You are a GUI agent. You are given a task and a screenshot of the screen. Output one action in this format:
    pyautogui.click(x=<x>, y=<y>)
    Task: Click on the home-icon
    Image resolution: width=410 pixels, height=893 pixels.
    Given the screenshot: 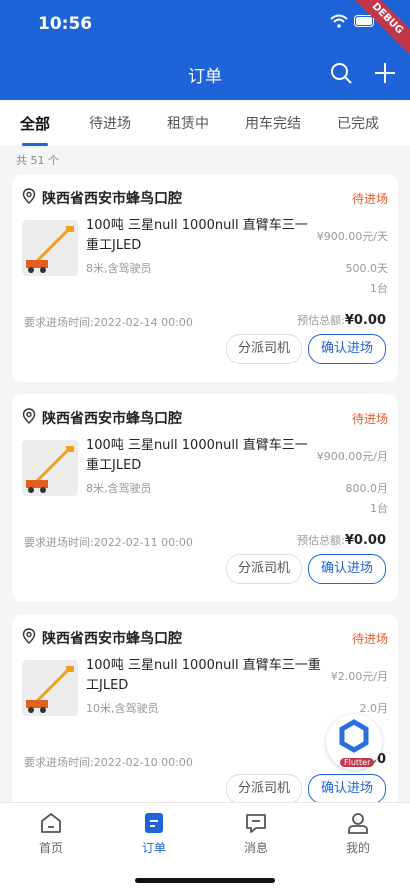 What is the action you would take?
    pyautogui.click(x=51, y=823)
    